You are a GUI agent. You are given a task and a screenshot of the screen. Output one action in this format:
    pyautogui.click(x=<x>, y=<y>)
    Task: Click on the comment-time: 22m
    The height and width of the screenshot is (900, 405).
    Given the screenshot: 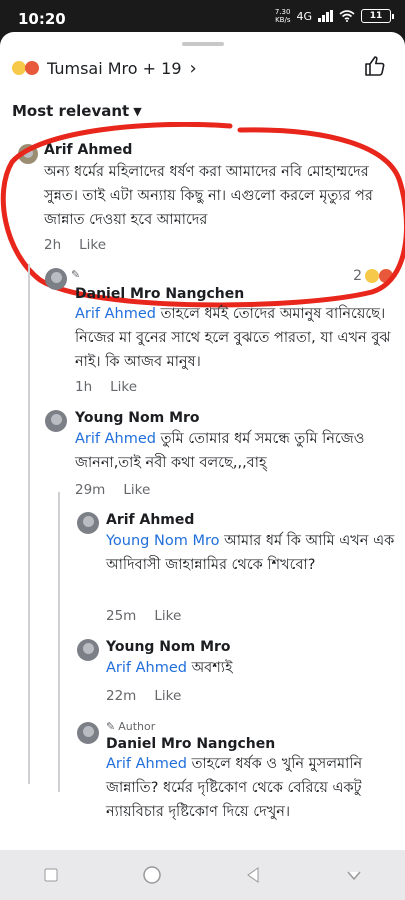 What is the action you would take?
    pyautogui.click(x=121, y=696)
    